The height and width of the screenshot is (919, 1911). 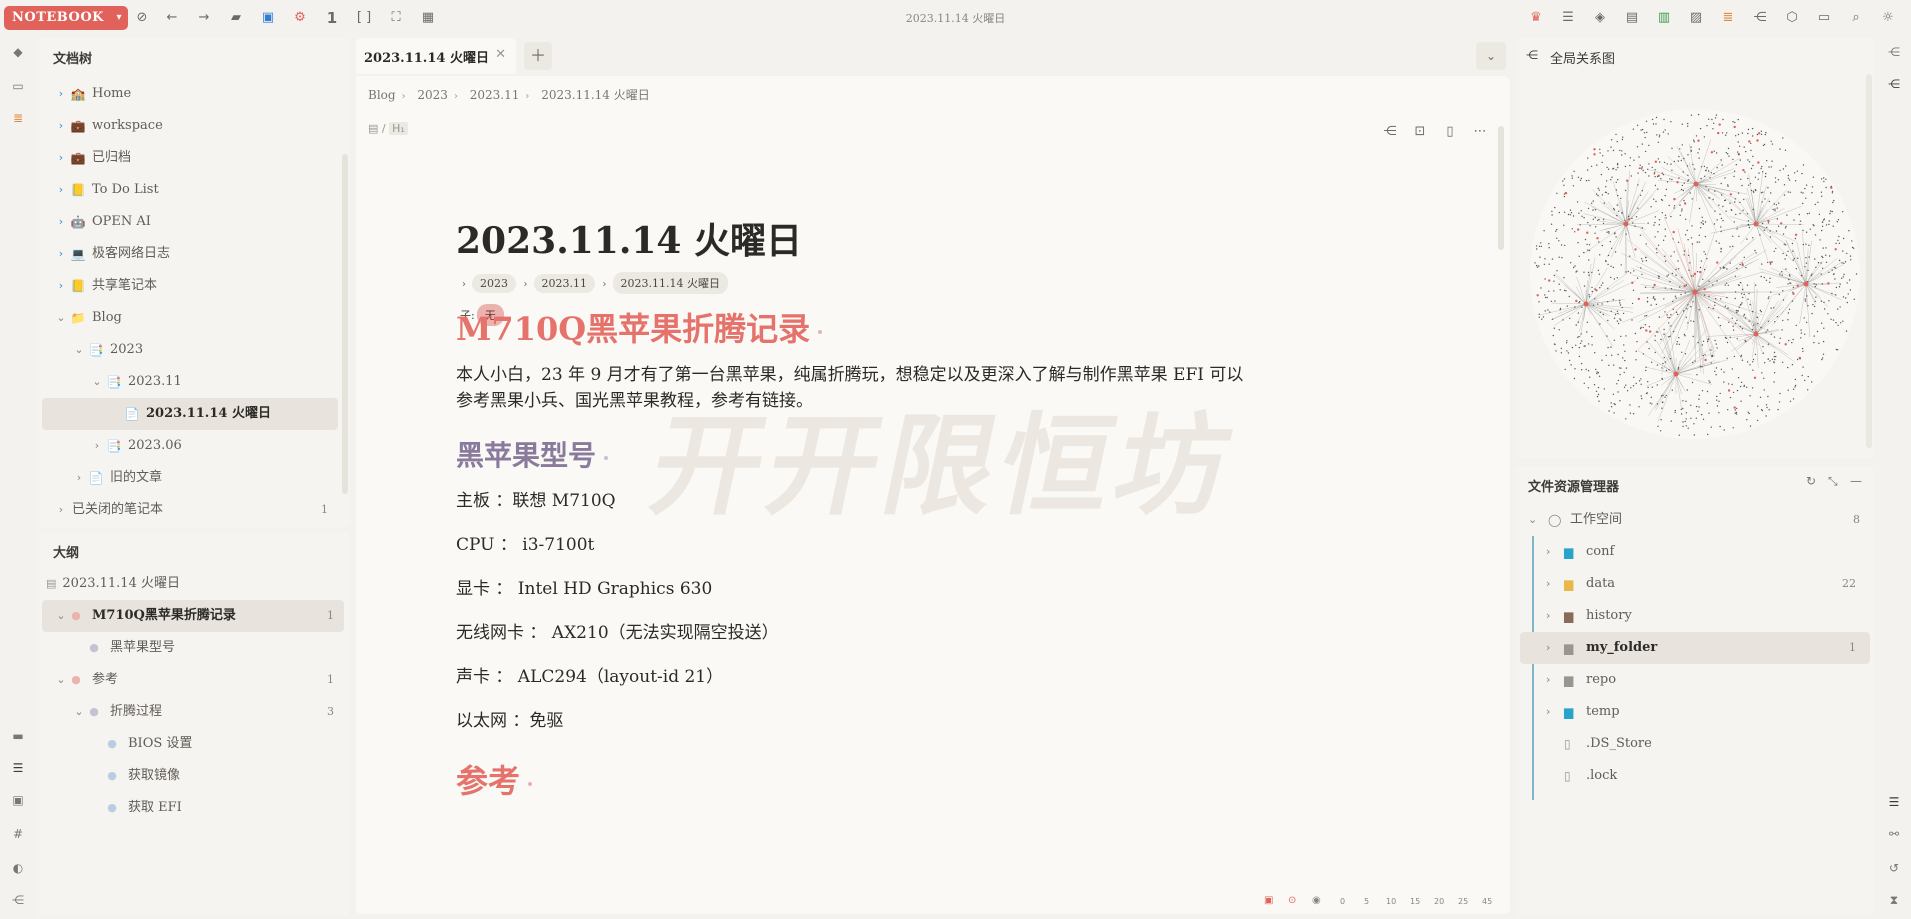 What do you see at coordinates (18, 52) in the screenshot?
I see `layers-icon: ◆` at bounding box center [18, 52].